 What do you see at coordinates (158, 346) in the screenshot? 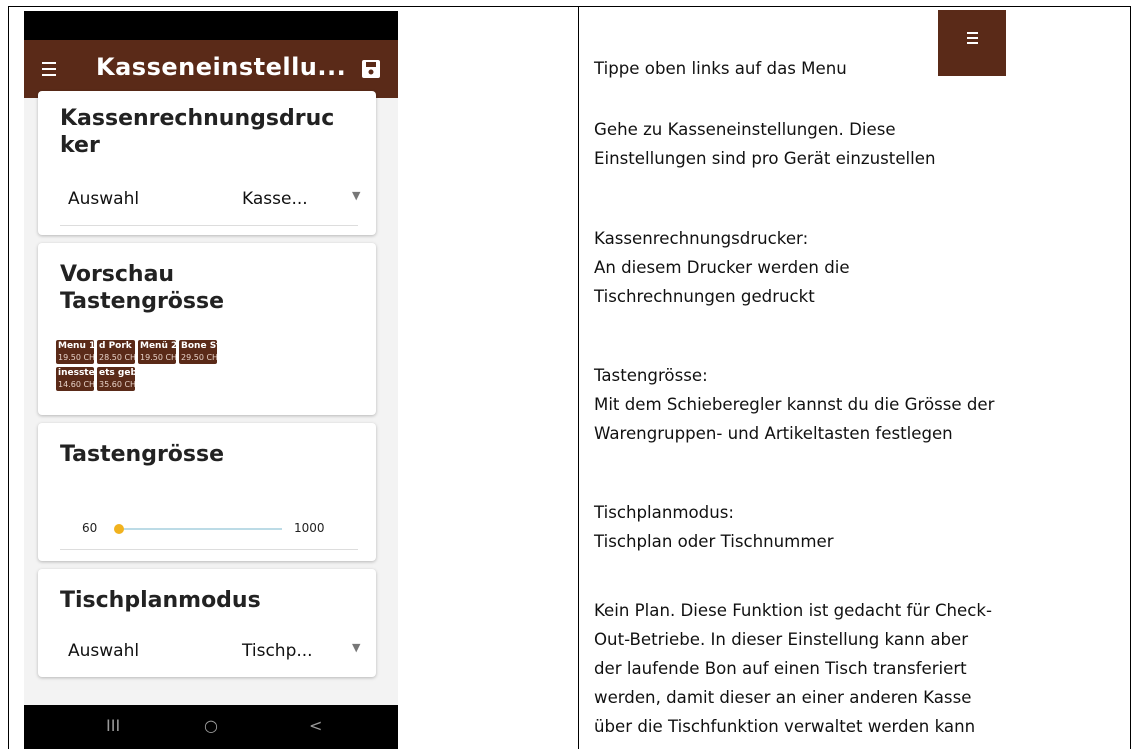
I see `preview-tile-name: Menü 2` at bounding box center [158, 346].